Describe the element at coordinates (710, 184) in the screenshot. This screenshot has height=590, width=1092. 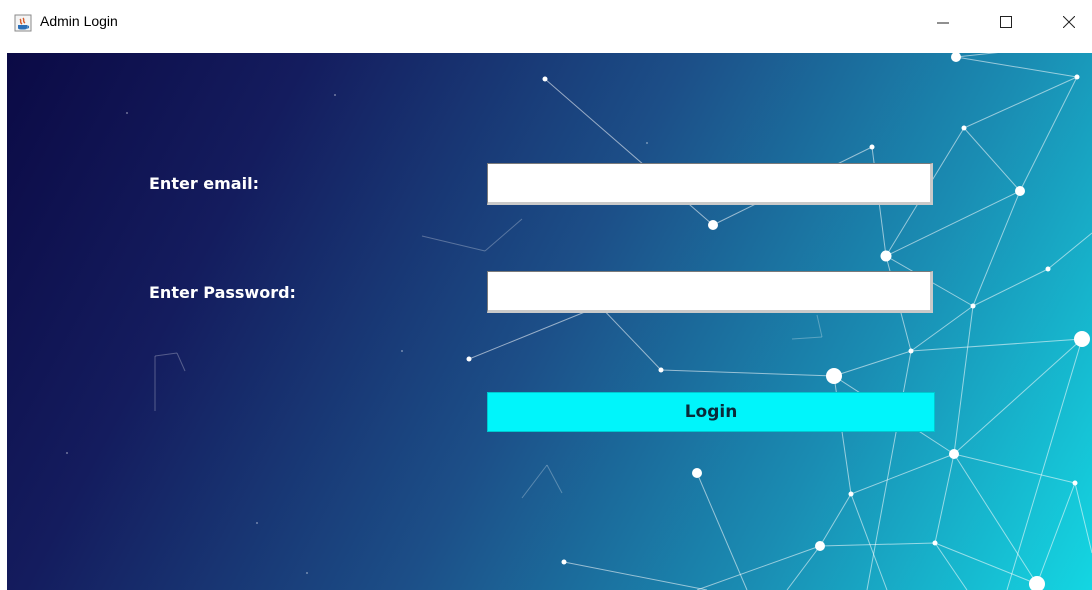
I see `email-input` at that location.